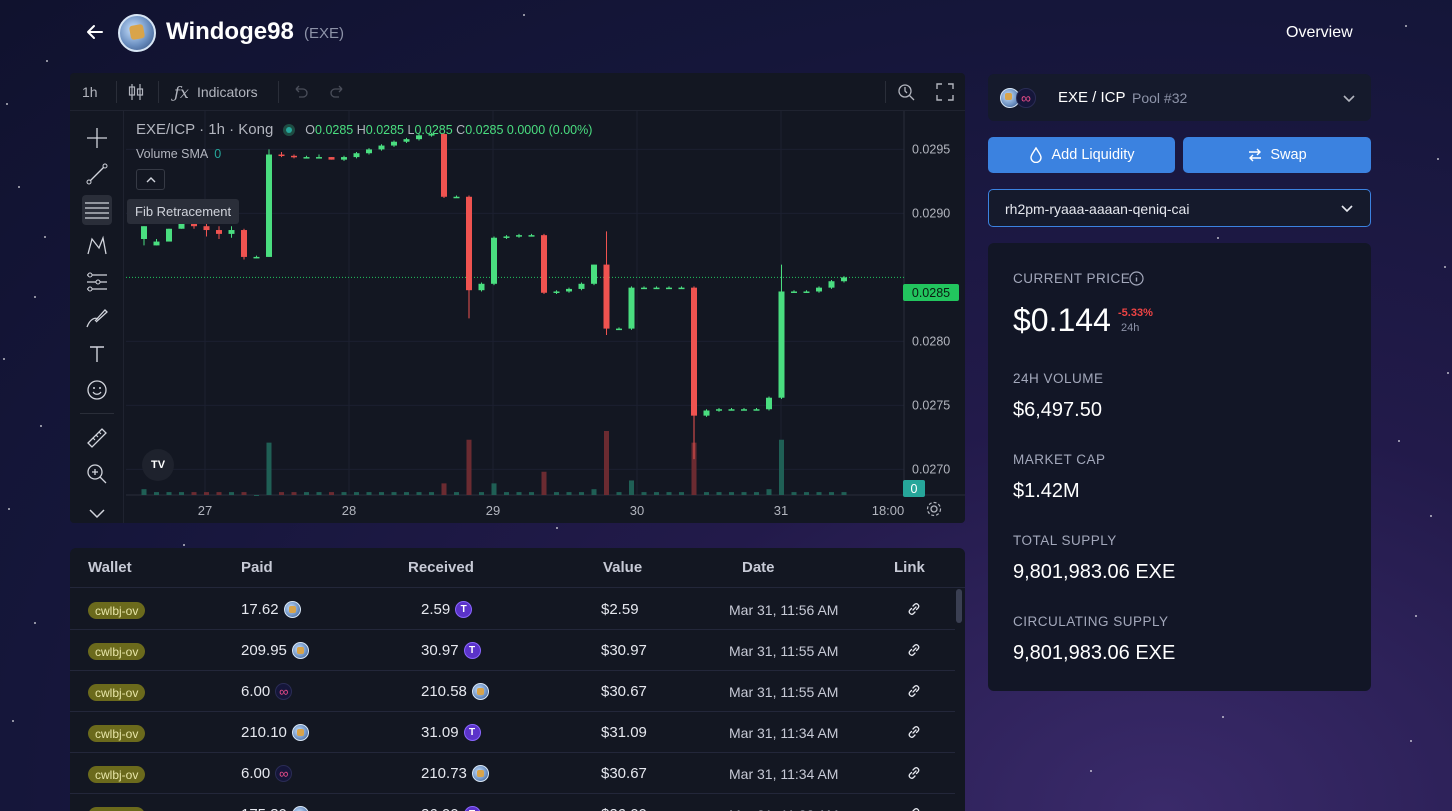 This screenshot has height=811, width=1452. Describe the element at coordinates (455, 773) in the screenshot. I see `received-cell: 210.73` at that location.